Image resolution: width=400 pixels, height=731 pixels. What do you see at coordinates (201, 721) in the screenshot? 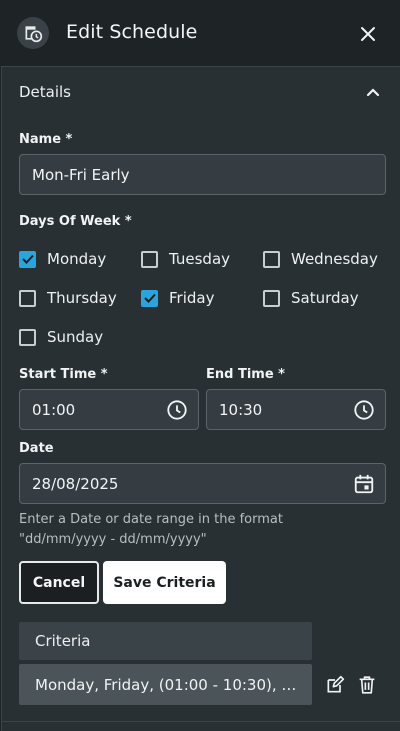
I see `footer-divider` at bounding box center [201, 721].